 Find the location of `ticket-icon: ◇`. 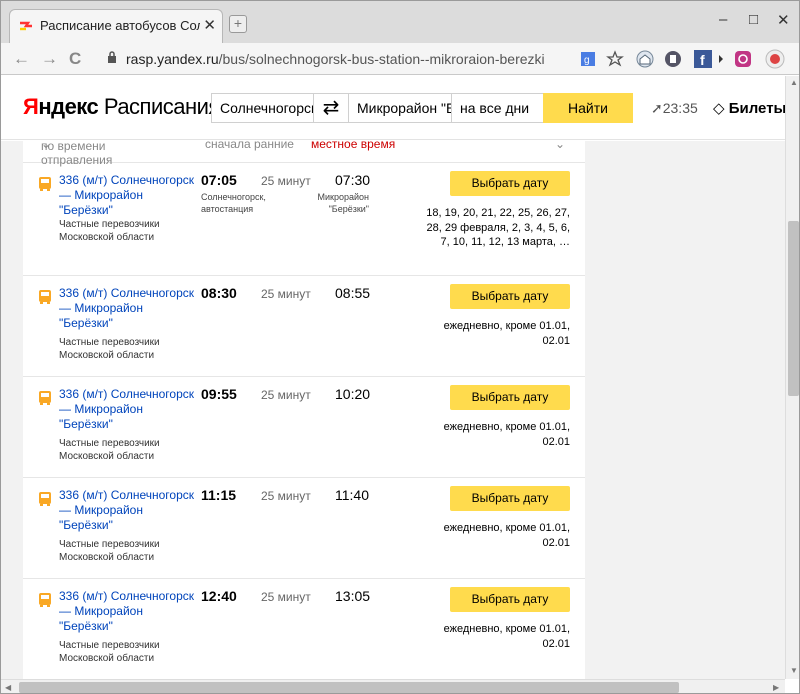

ticket-icon: ◇ is located at coordinates (719, 108).